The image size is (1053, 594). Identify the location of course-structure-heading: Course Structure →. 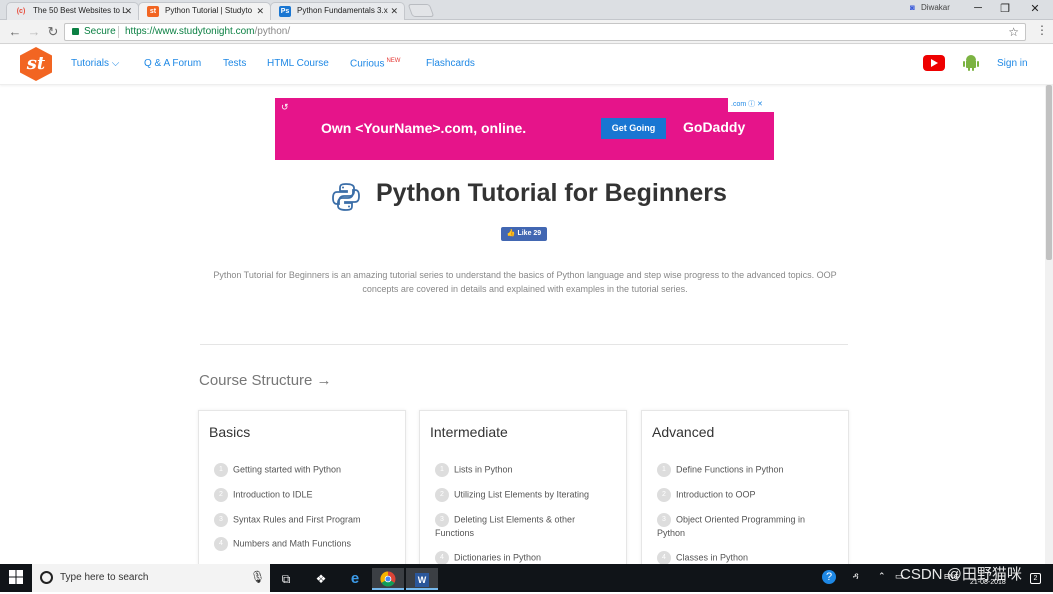
(265, 380).